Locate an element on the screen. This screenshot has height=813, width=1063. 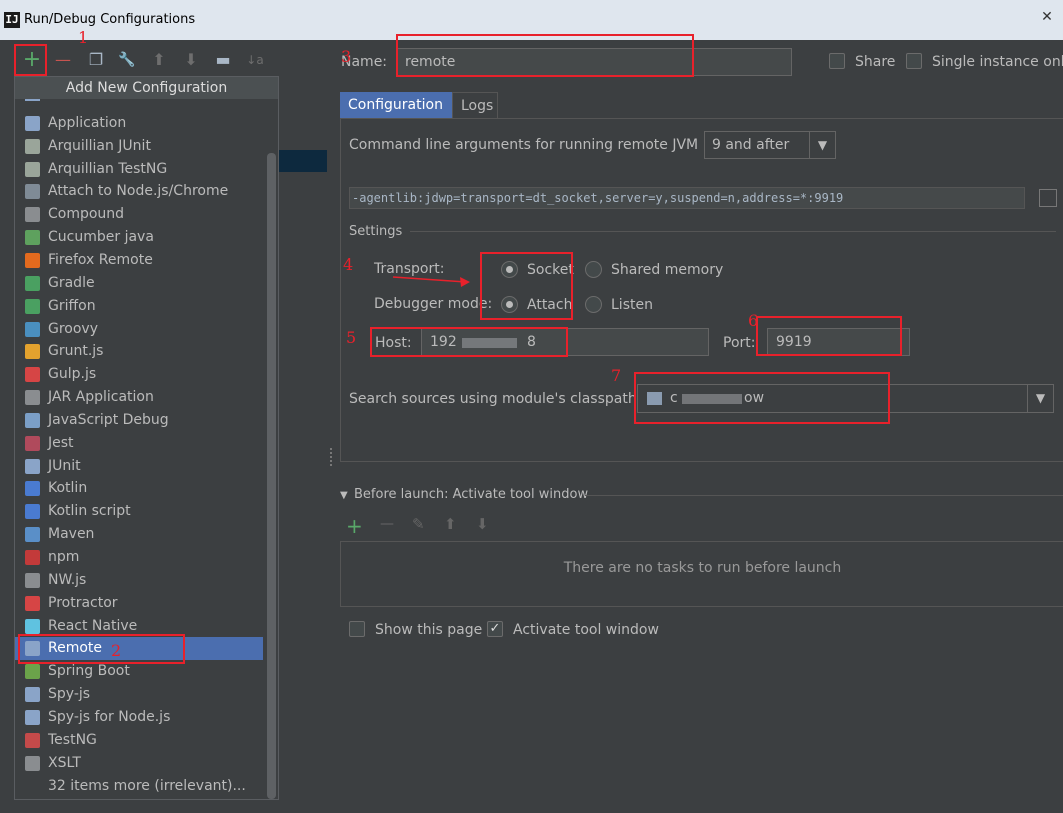
annotation-number-2: 2 is located at coordinates (116, 650).